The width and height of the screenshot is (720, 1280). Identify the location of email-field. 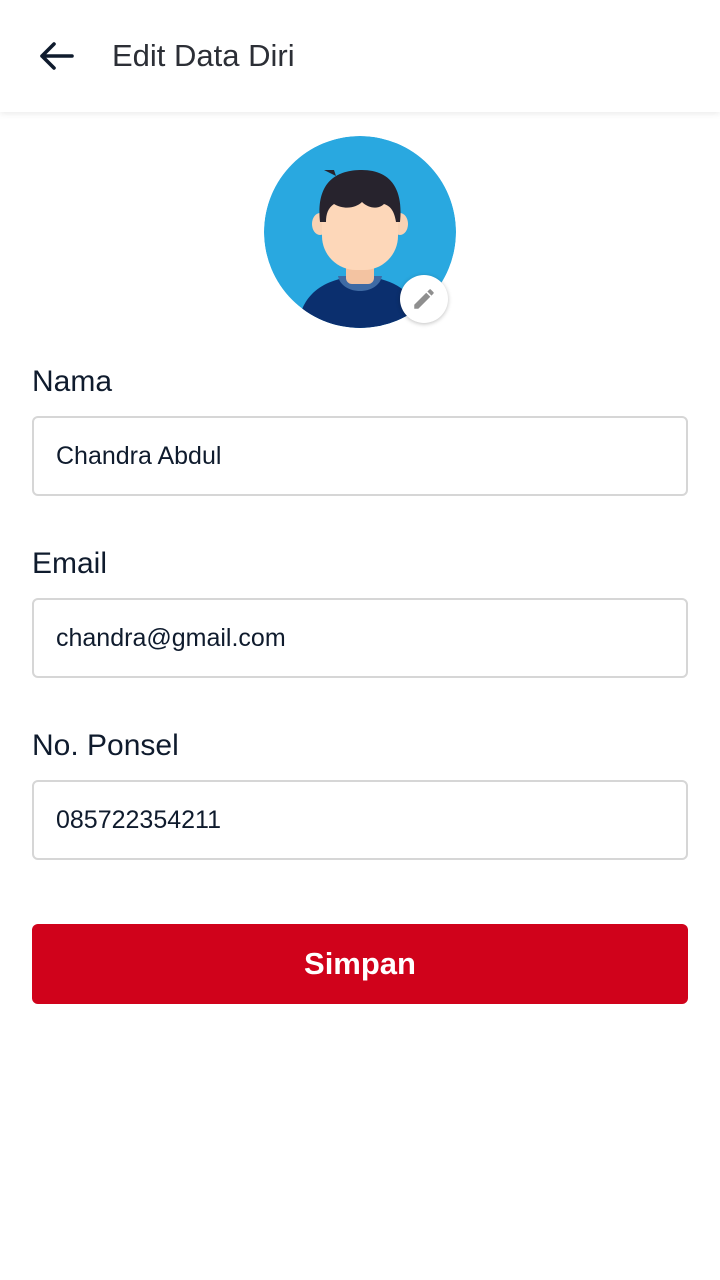
(360, 638).